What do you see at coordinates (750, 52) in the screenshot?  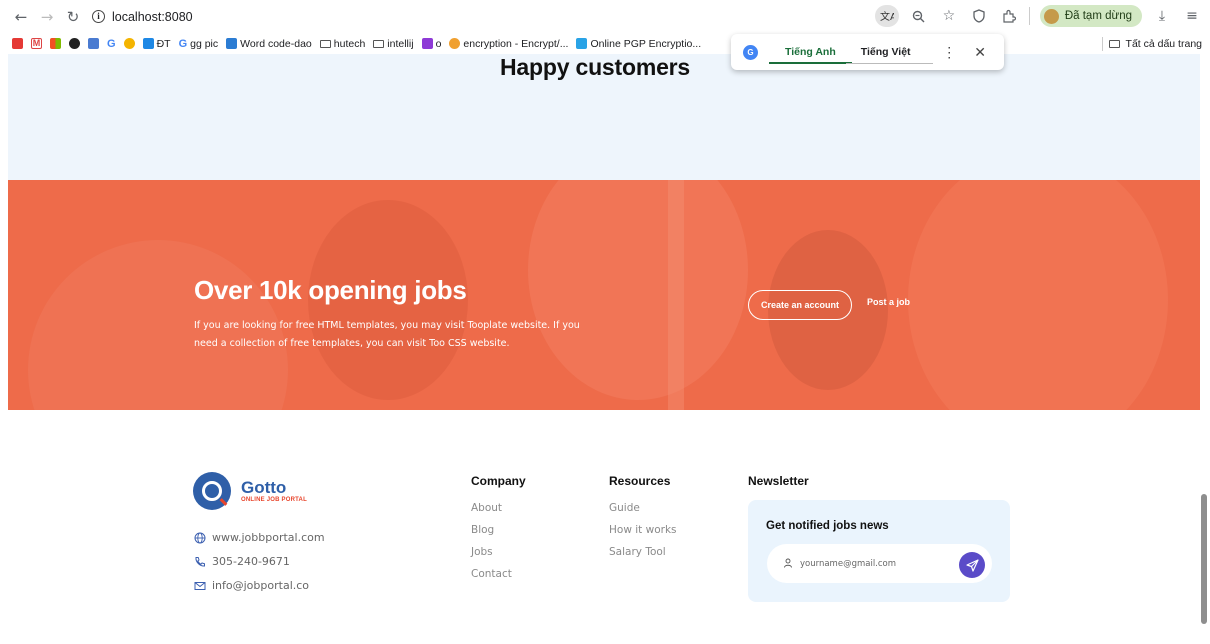 I see `google-translate-icon: G` at bounding box center [750, 52].